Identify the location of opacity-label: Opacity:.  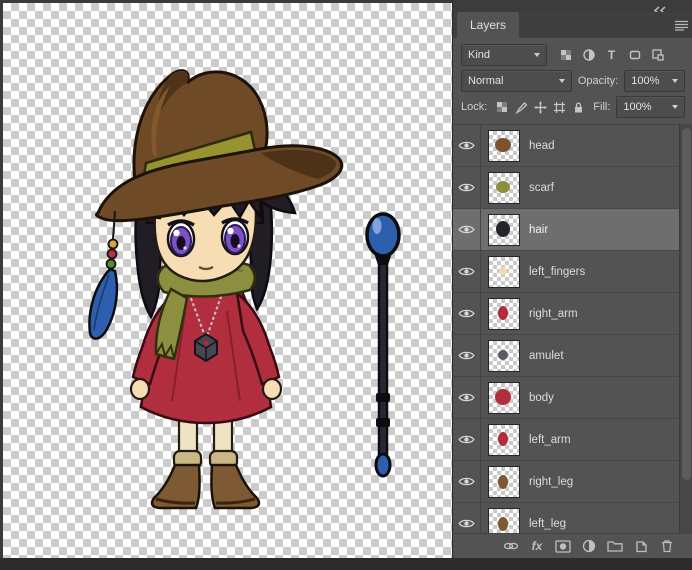
(598, 81).